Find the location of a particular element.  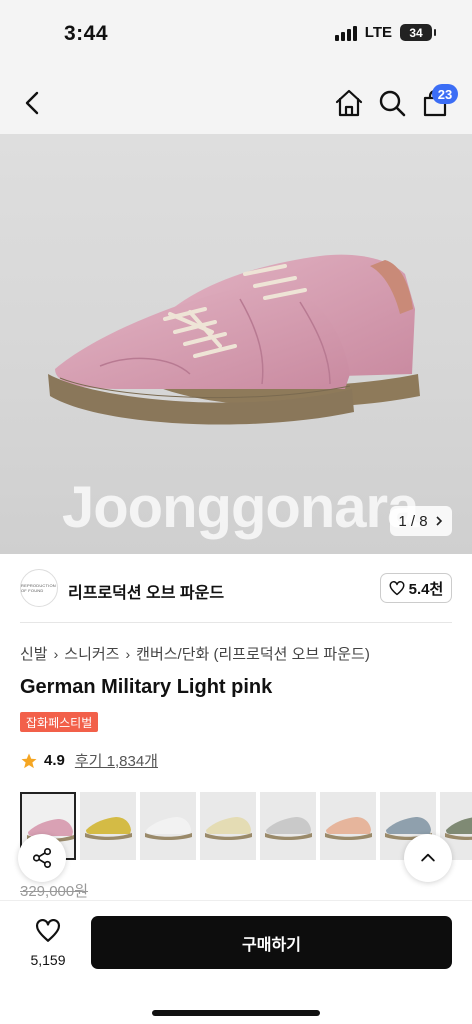

battery-icon: 34 is located at coordinates (418, 32).